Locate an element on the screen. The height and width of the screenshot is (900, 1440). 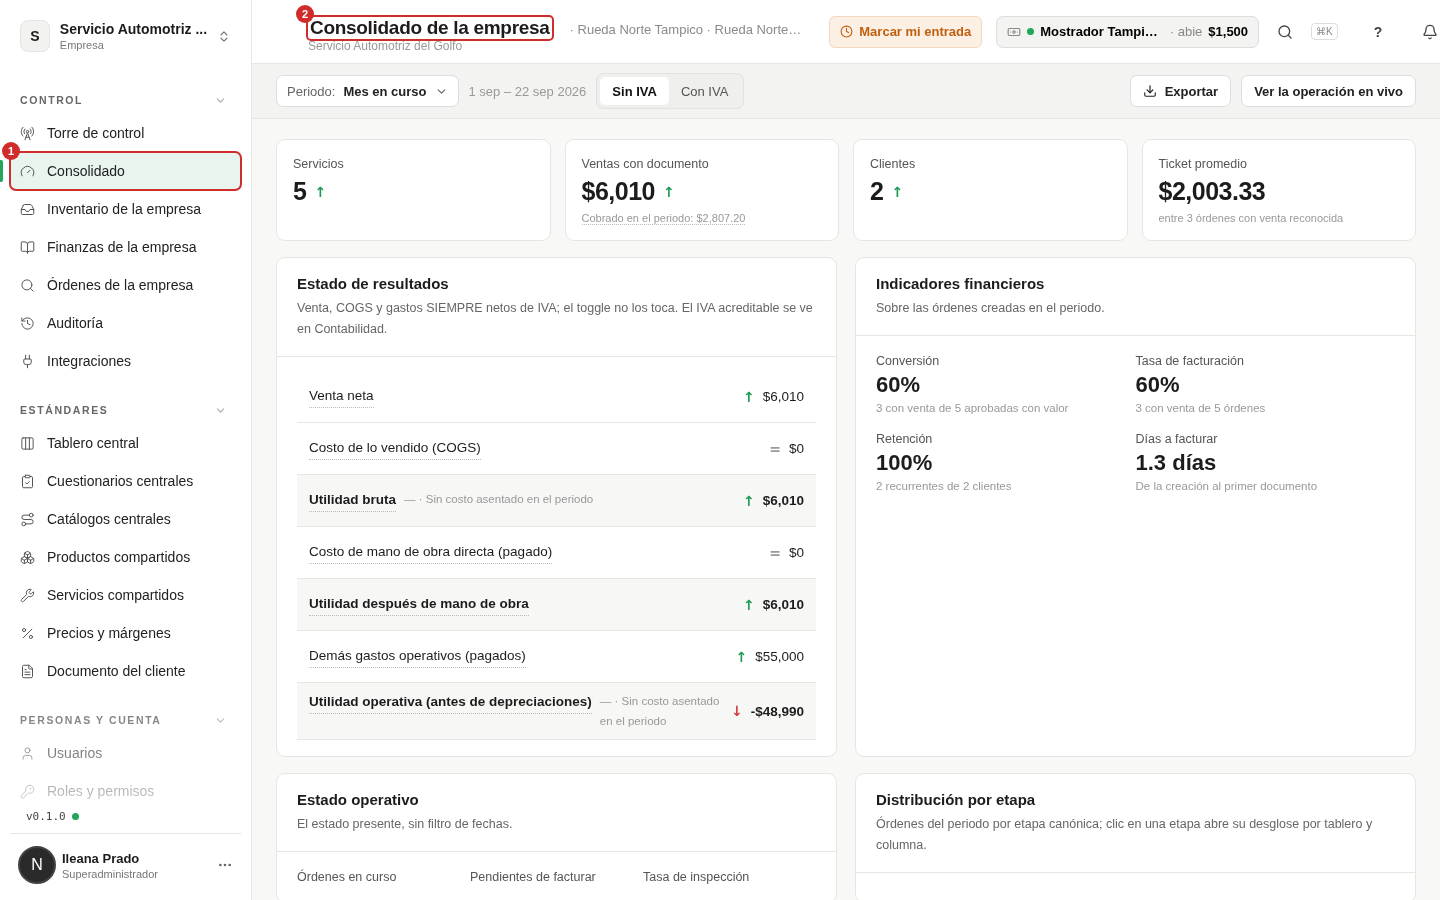
indicator-value: 1.3 días is located at coordinates (1176, 463).